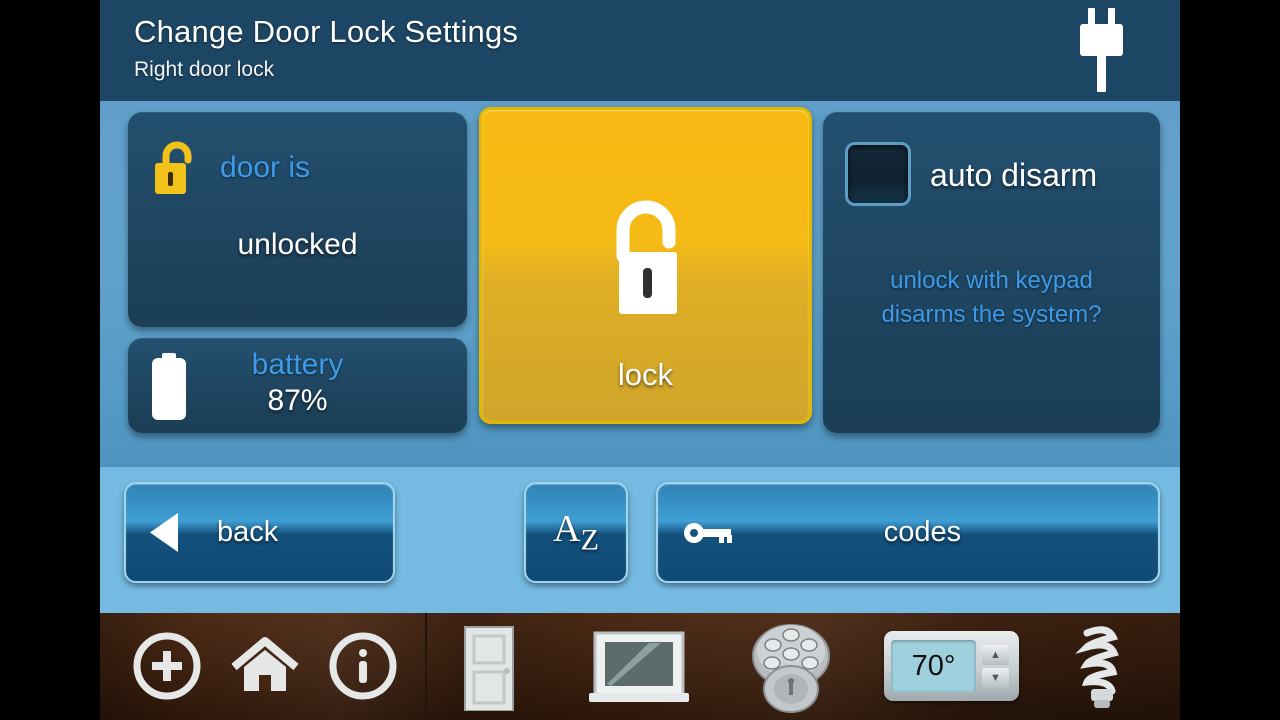  What do you see at coordinates (991, 298) in the screenshot?
I see `auto-disarm-hint: unlock with keypad disarms the system?` at bounding box center [991, 298].